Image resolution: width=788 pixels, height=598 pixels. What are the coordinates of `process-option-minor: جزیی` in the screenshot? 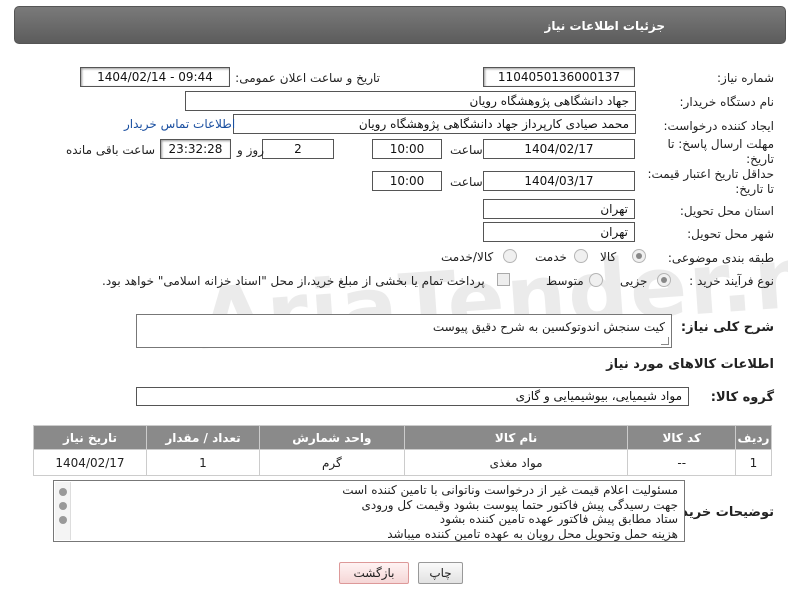 It's located at (634, 281).